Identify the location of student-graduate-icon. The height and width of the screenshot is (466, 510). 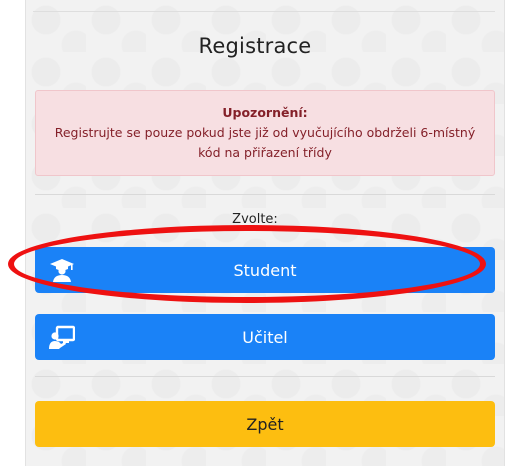
(62, 270).